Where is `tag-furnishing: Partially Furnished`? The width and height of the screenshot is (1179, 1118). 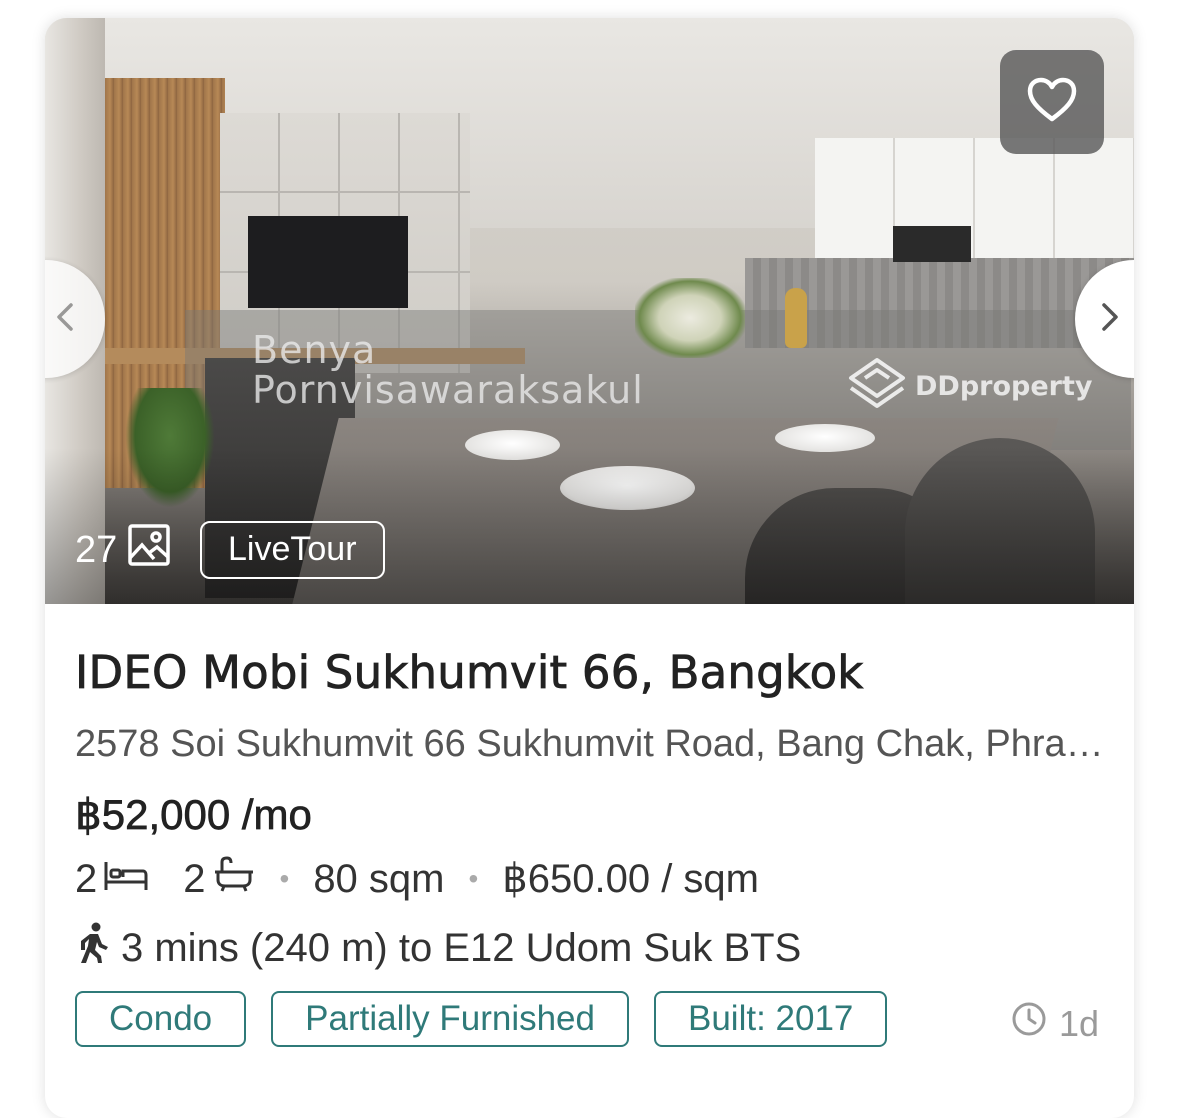
tag-furnishing: Partially Furnished is located at coordinates (450, 1019).